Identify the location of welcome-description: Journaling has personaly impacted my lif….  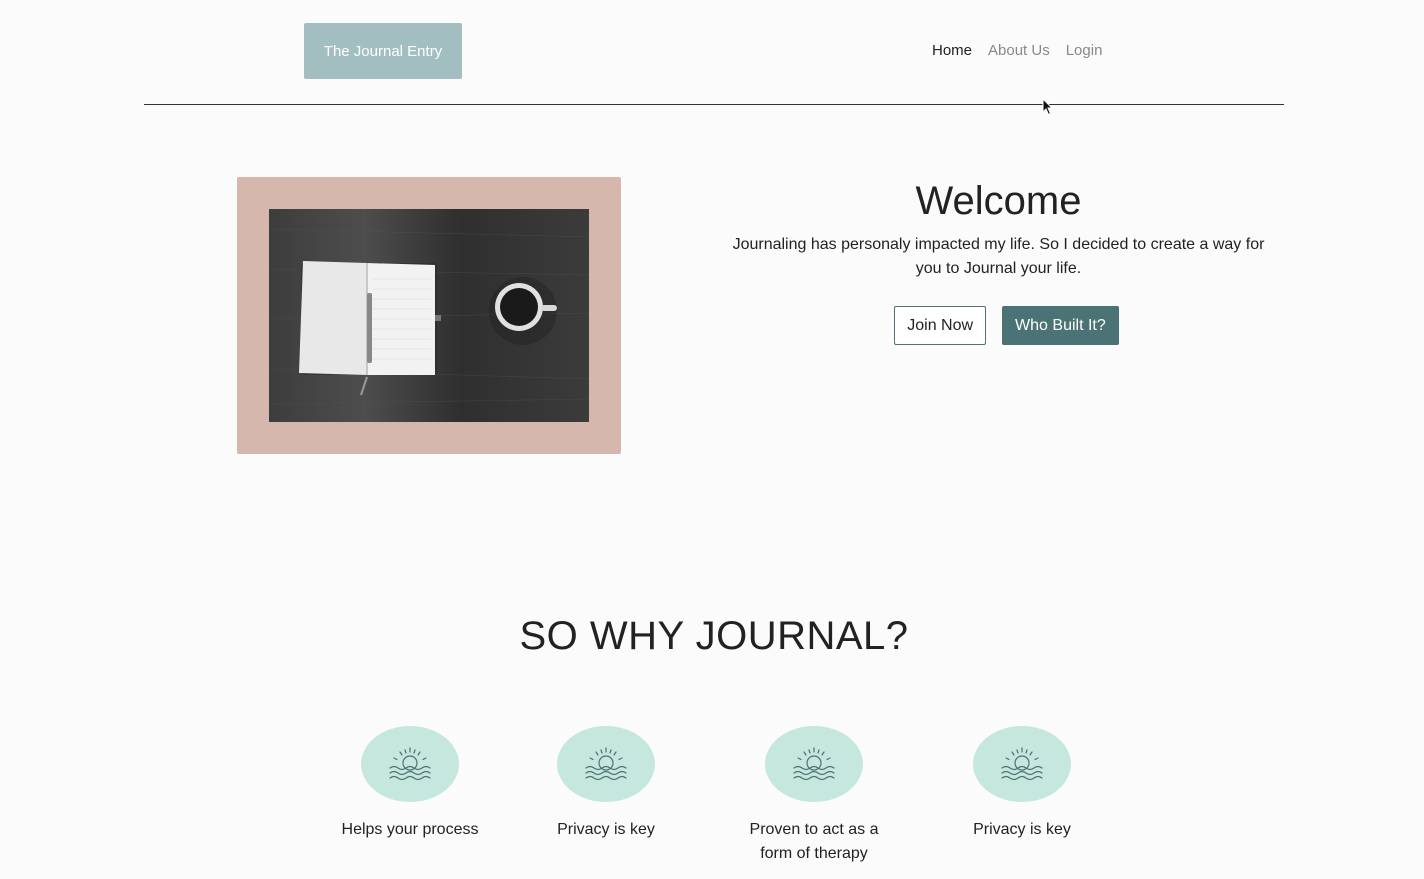
(998, 256).